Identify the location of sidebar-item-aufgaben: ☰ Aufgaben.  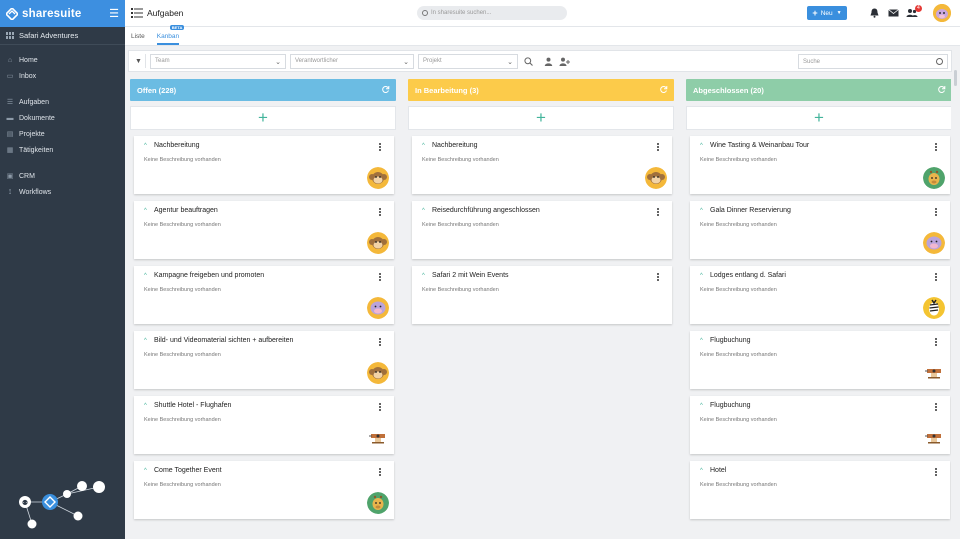
(62, 102).